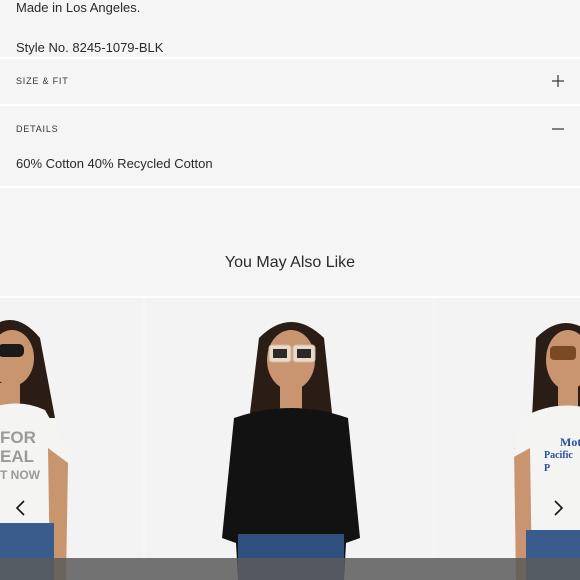  I want to click on details-label: DETAILS, so click(37, 129).